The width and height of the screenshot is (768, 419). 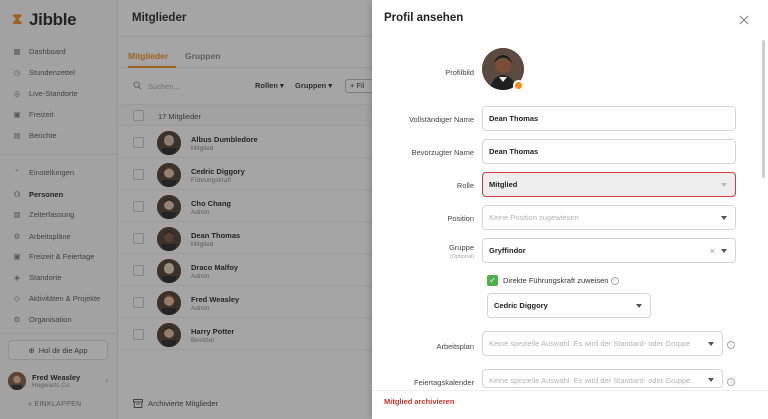 I want to click on preferred-name-value: Dean Thomas, so click(x=514, y=151).